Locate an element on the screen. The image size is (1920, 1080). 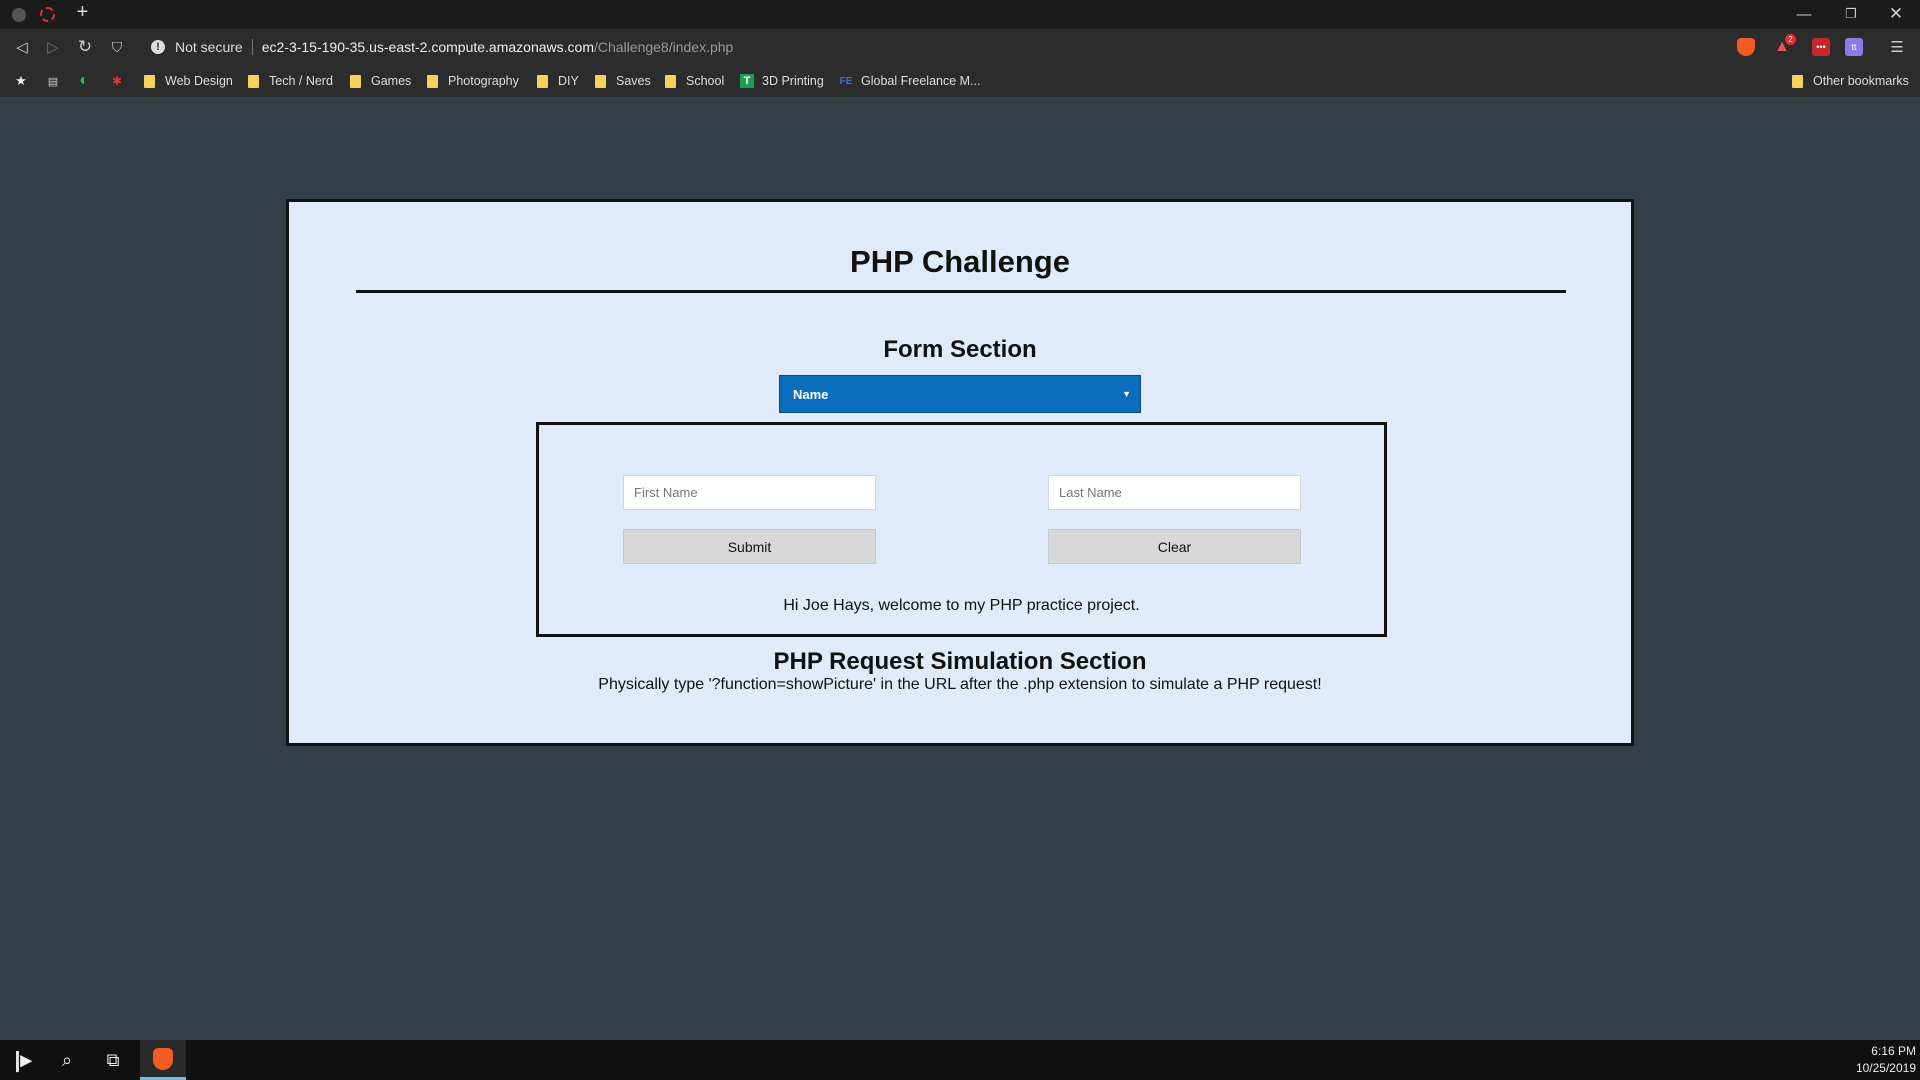
clock-date: 10/25/2019 is located at coordinates (1885, 1068).